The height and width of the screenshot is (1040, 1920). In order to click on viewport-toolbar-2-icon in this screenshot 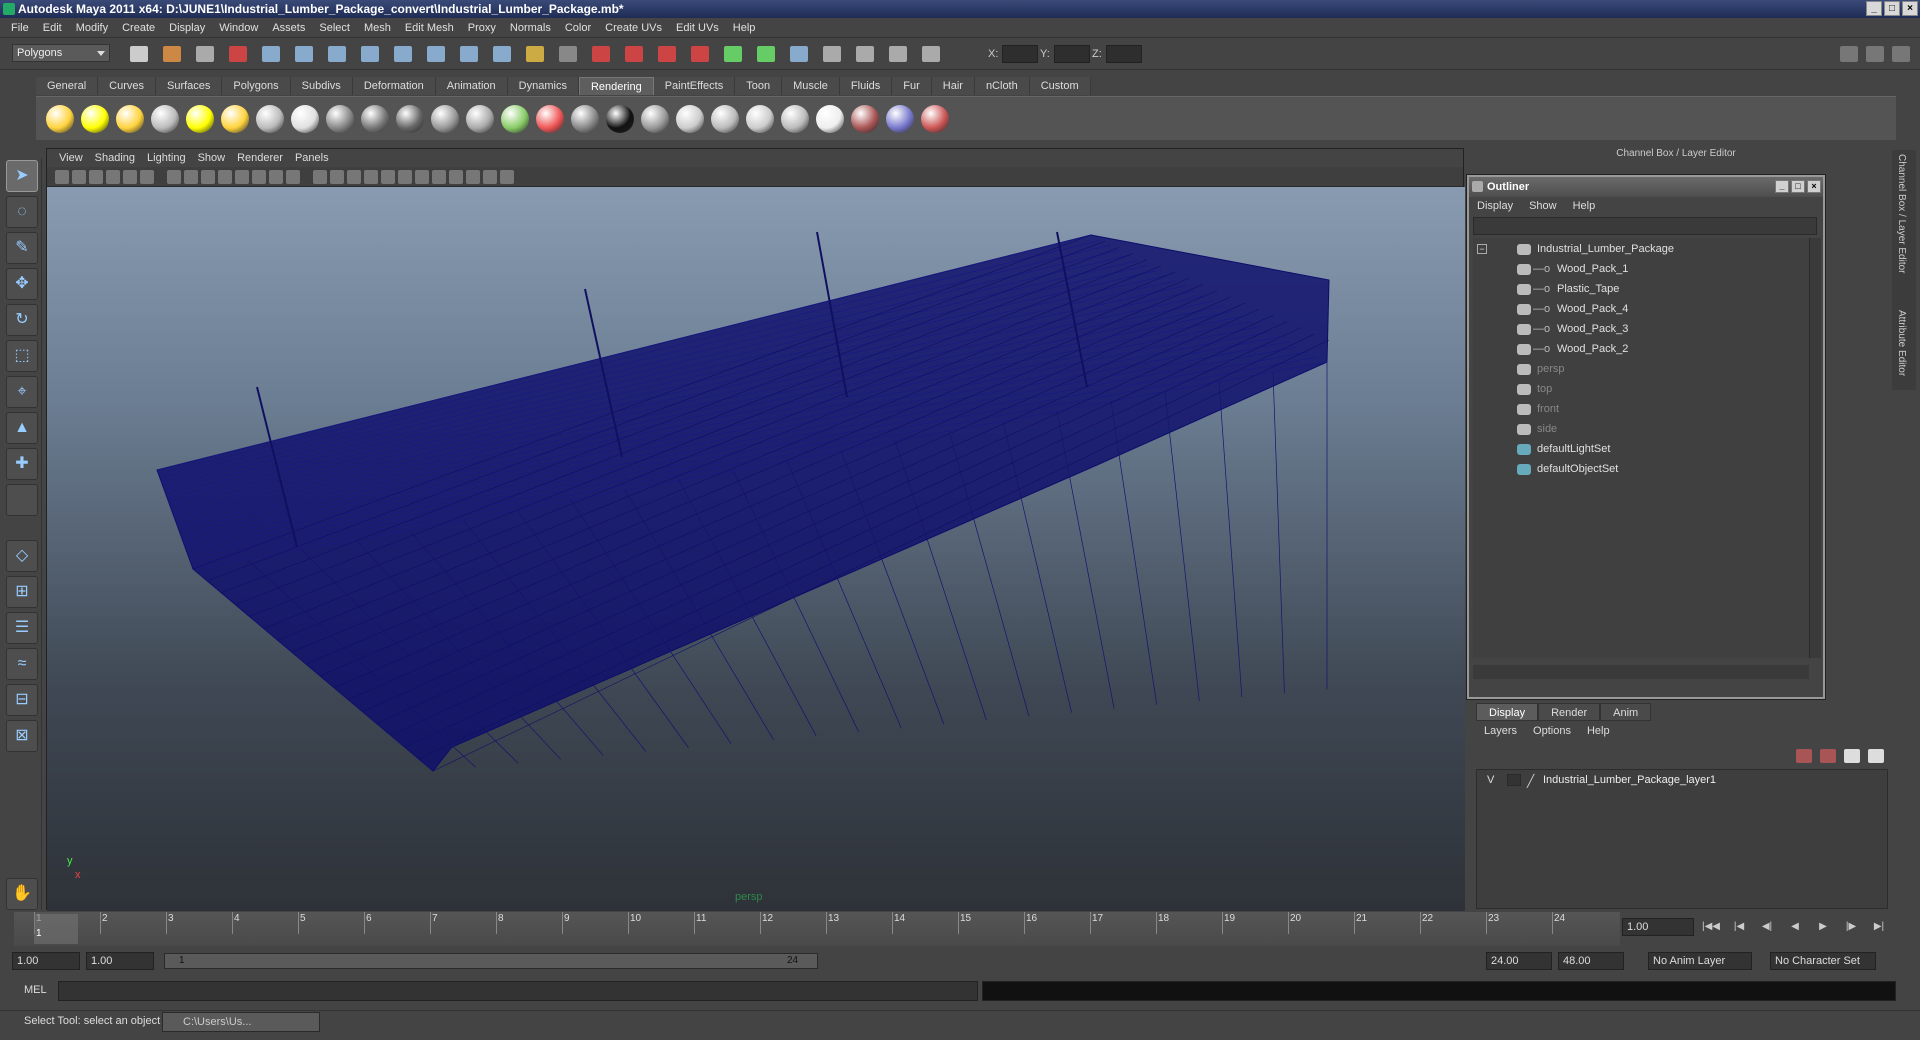, I will do `click(79, 177)`.